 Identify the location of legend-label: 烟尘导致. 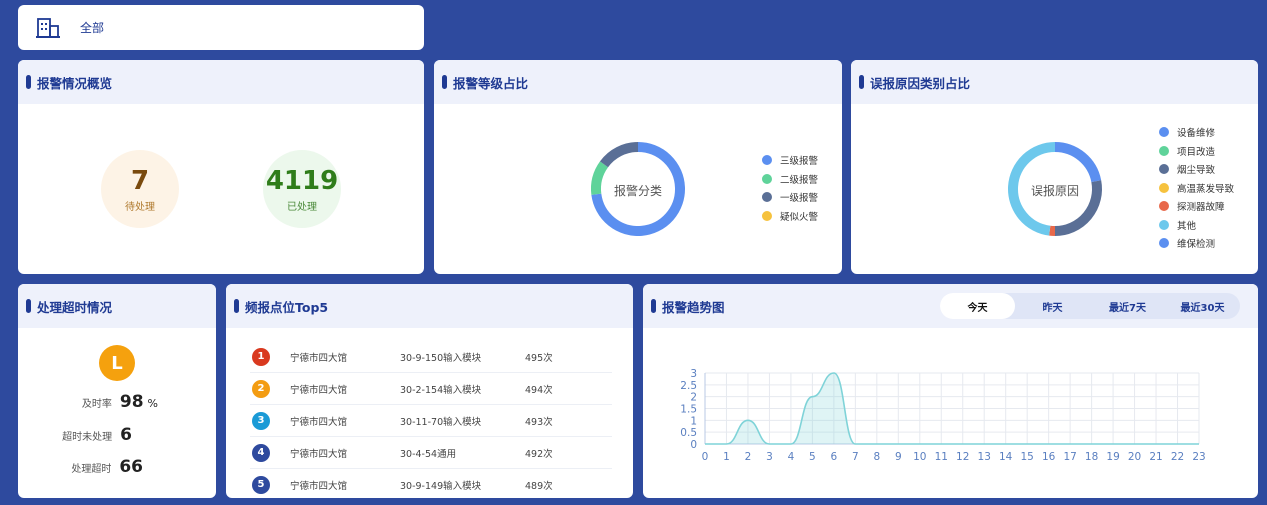
(1196, 171).